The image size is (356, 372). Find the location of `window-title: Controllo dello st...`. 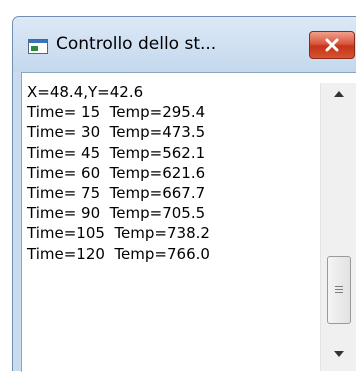

window-title: Controllo dello st... is located at coordinates (136, 44).